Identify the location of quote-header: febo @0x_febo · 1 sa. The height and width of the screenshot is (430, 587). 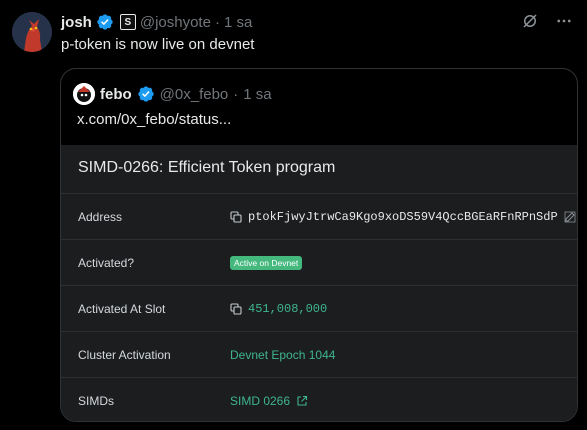
(172, 94).